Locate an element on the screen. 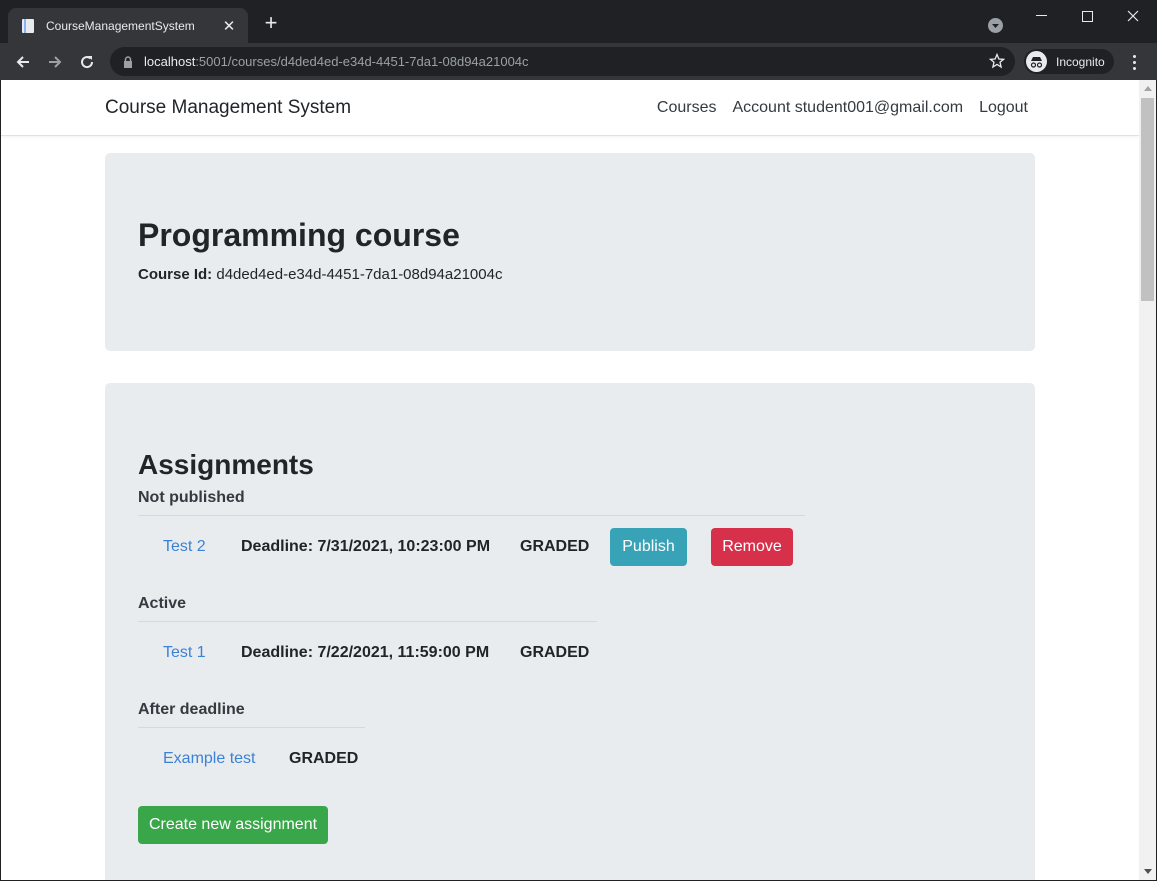 This screenshot has height=881, width=1157. incognito-icon is located at coordinates (1036, 61).